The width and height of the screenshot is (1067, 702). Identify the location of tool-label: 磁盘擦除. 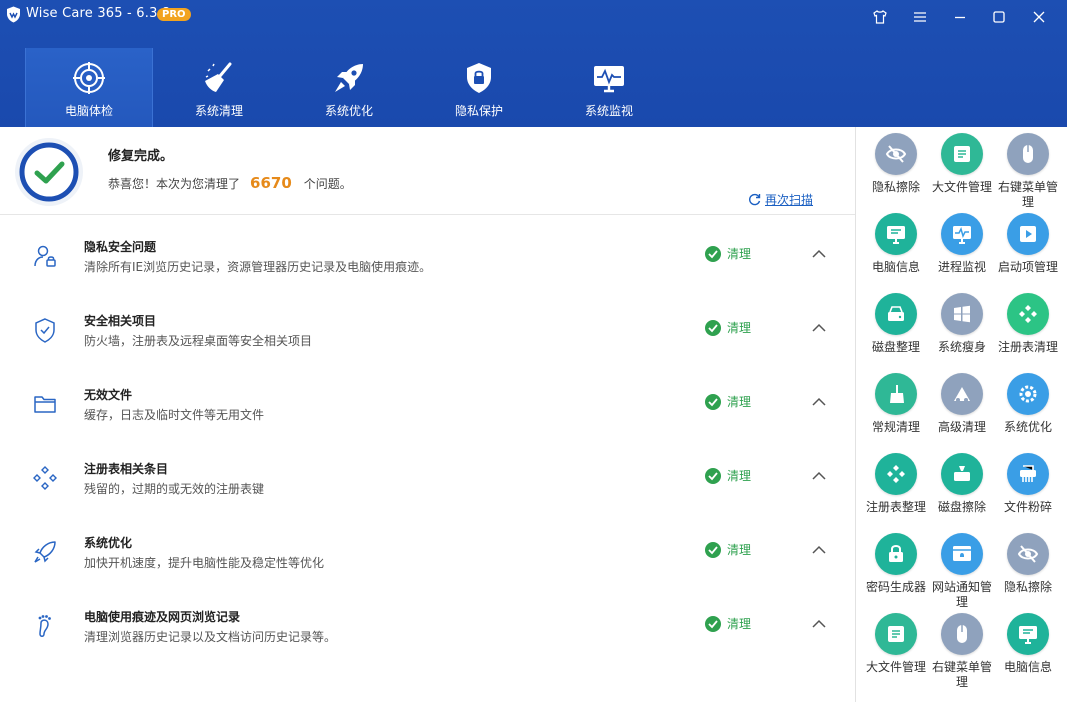
(961, 507).